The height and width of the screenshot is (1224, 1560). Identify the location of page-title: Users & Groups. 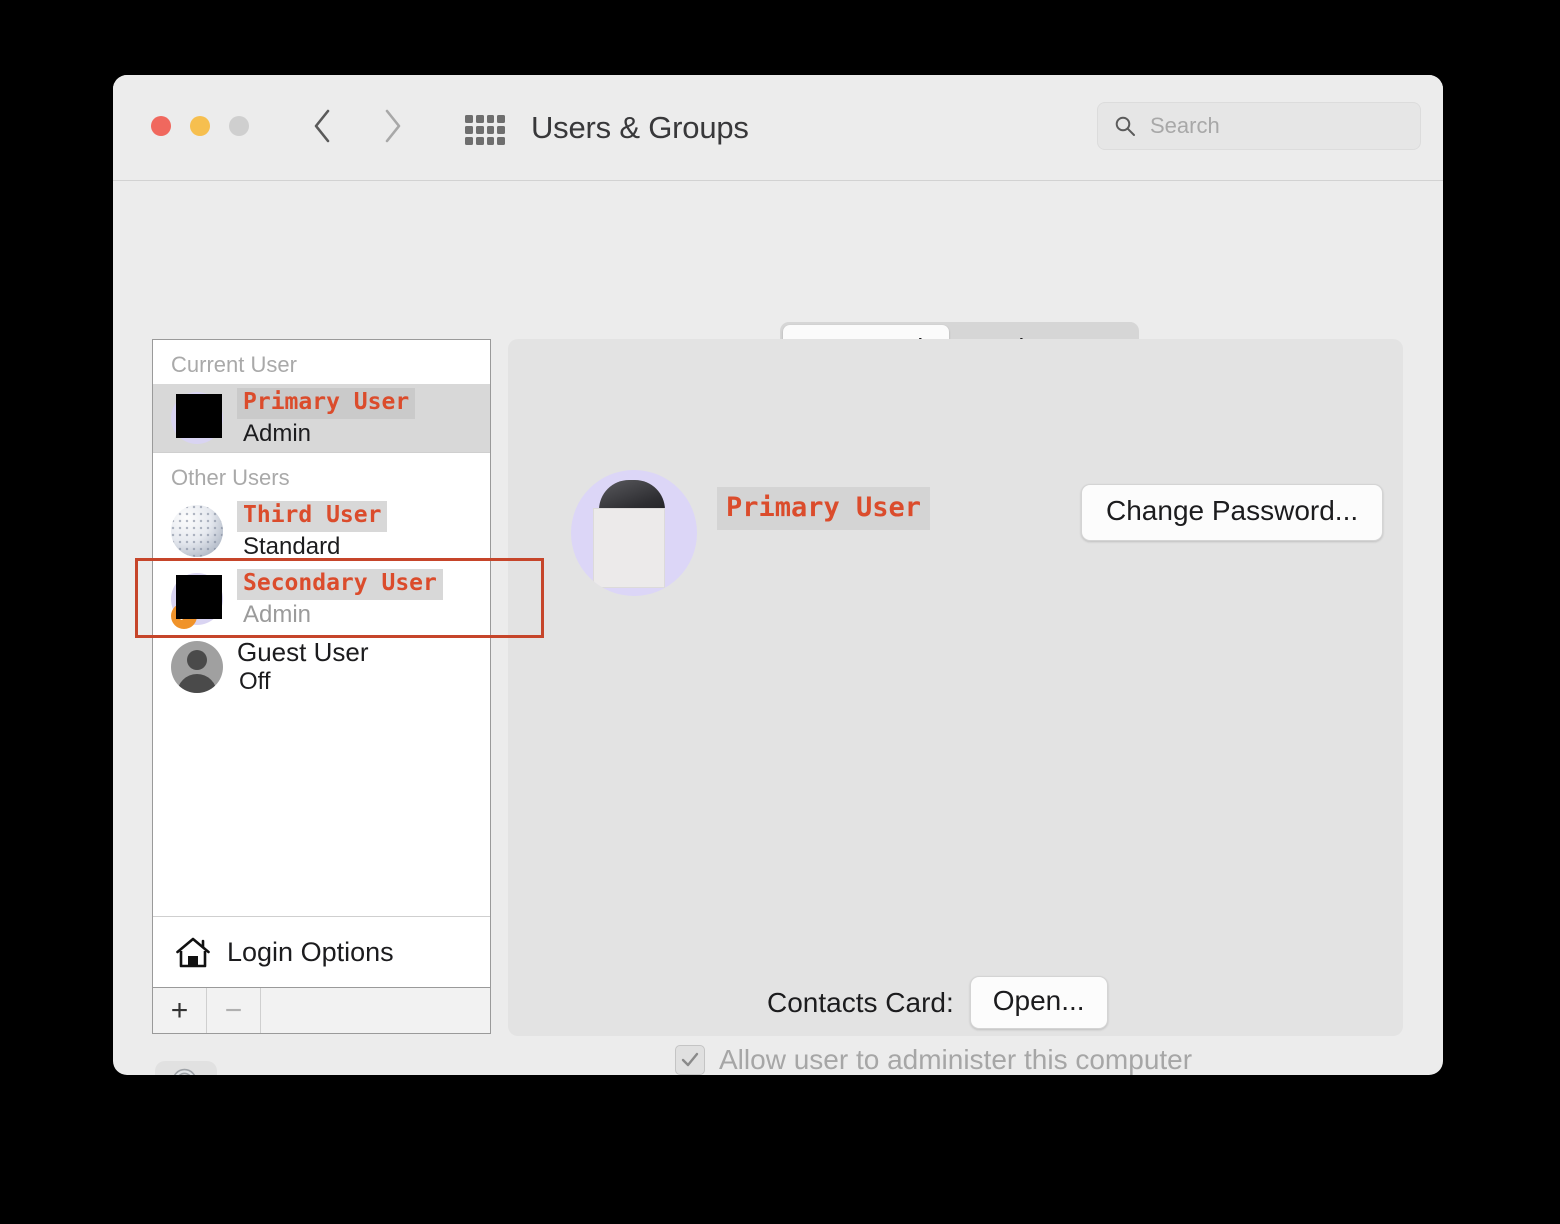
(640, 127).